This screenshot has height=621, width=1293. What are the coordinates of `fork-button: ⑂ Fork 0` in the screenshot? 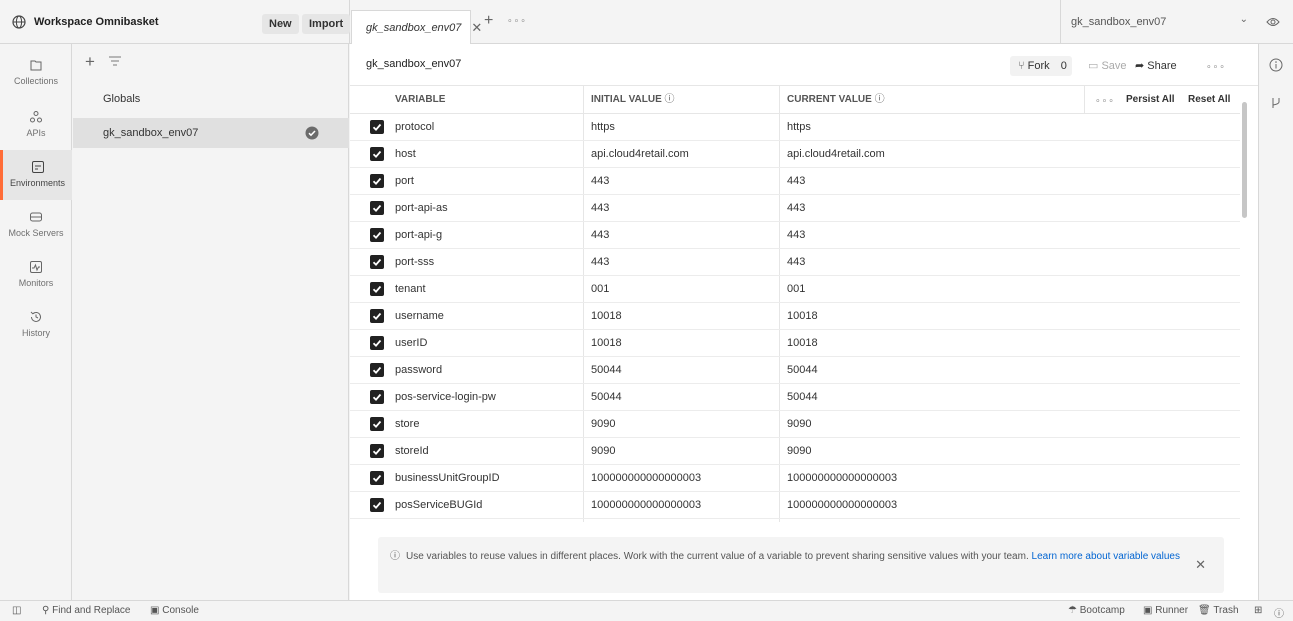 It's located at (1041, 66).